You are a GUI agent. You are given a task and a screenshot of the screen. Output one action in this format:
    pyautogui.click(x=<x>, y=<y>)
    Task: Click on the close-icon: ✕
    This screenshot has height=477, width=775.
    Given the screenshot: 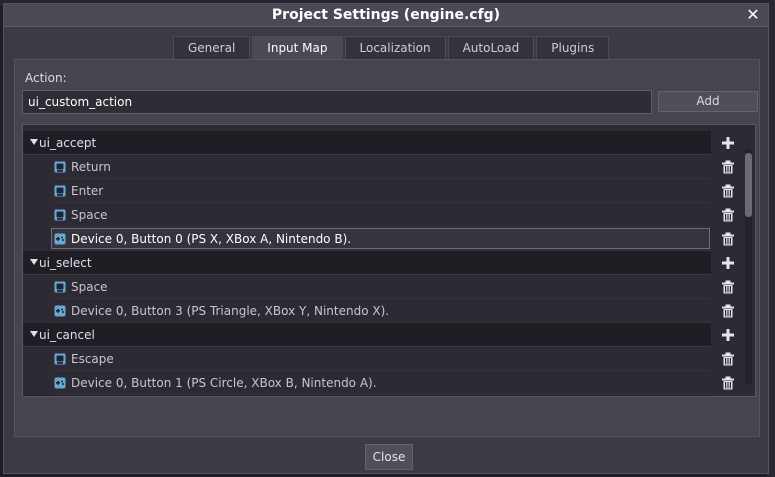 What is the action you would take?
    pyautogui.click(x=753, y=15)
    